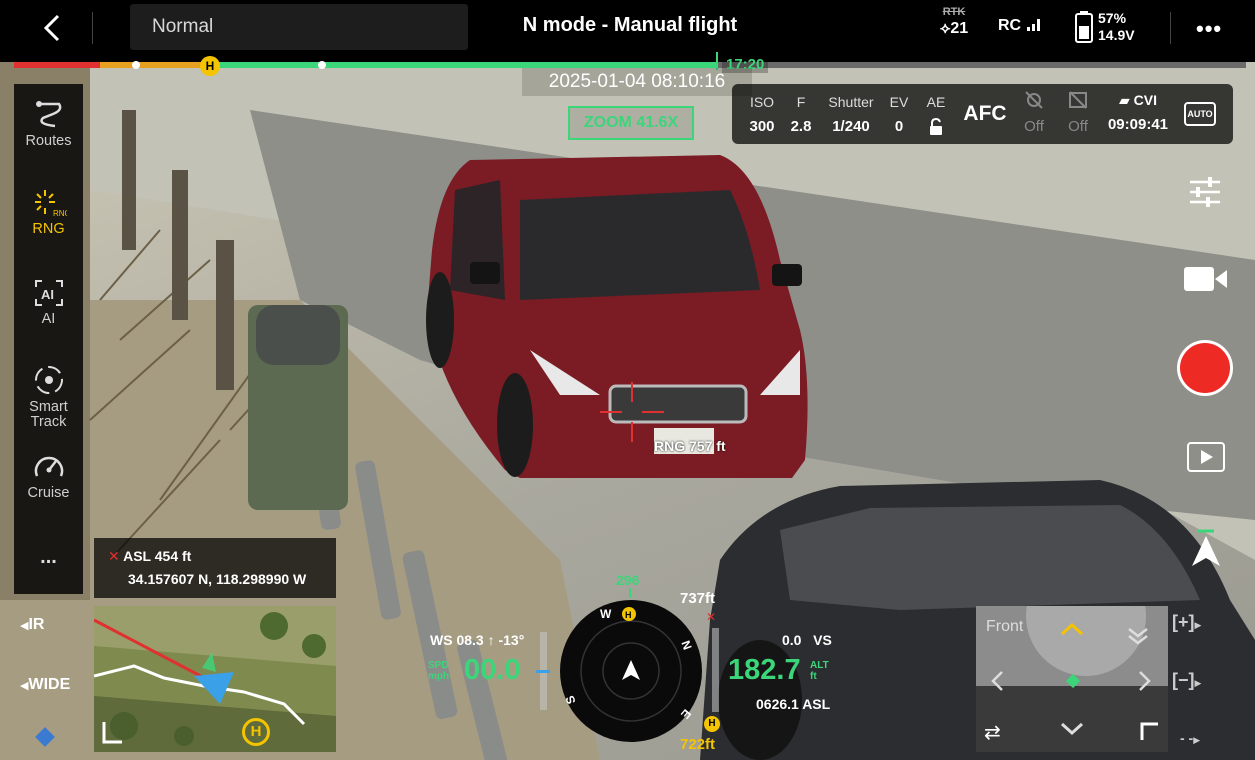 The height and width of the screenshot is (760, 1255). I want to click on aperture-value: 2.8, so click(801, 126).